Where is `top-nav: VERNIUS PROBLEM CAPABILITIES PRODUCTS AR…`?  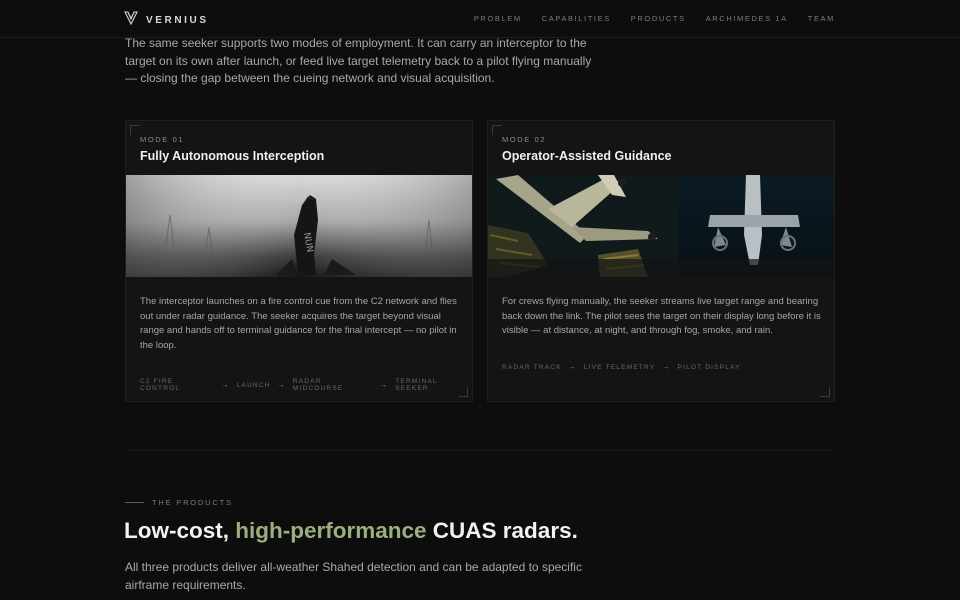
top-nav: VERNIUS PROBLEM CAPABILITIES PRODUCTS AR… is located at coordinates (480, 19).